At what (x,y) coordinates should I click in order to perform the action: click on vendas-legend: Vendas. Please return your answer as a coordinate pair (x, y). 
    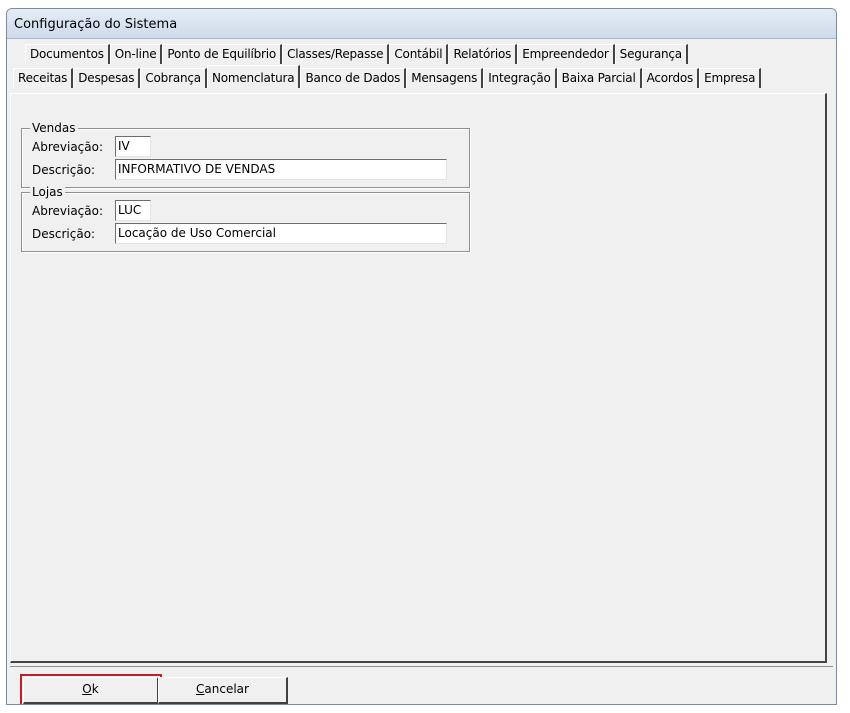
    Looking at the image, I should click on (54, 128).